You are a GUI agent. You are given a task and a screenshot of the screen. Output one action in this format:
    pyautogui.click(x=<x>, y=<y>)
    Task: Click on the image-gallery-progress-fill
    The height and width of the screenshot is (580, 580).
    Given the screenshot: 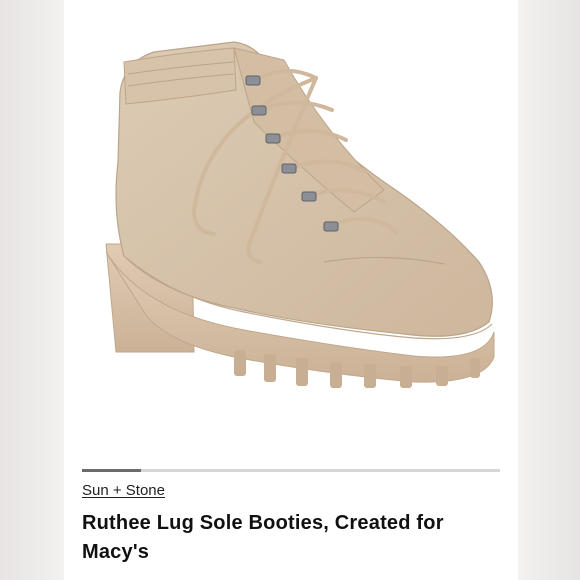 What is the action you would take?
    pyautogui.click(x=111, y=470)
    